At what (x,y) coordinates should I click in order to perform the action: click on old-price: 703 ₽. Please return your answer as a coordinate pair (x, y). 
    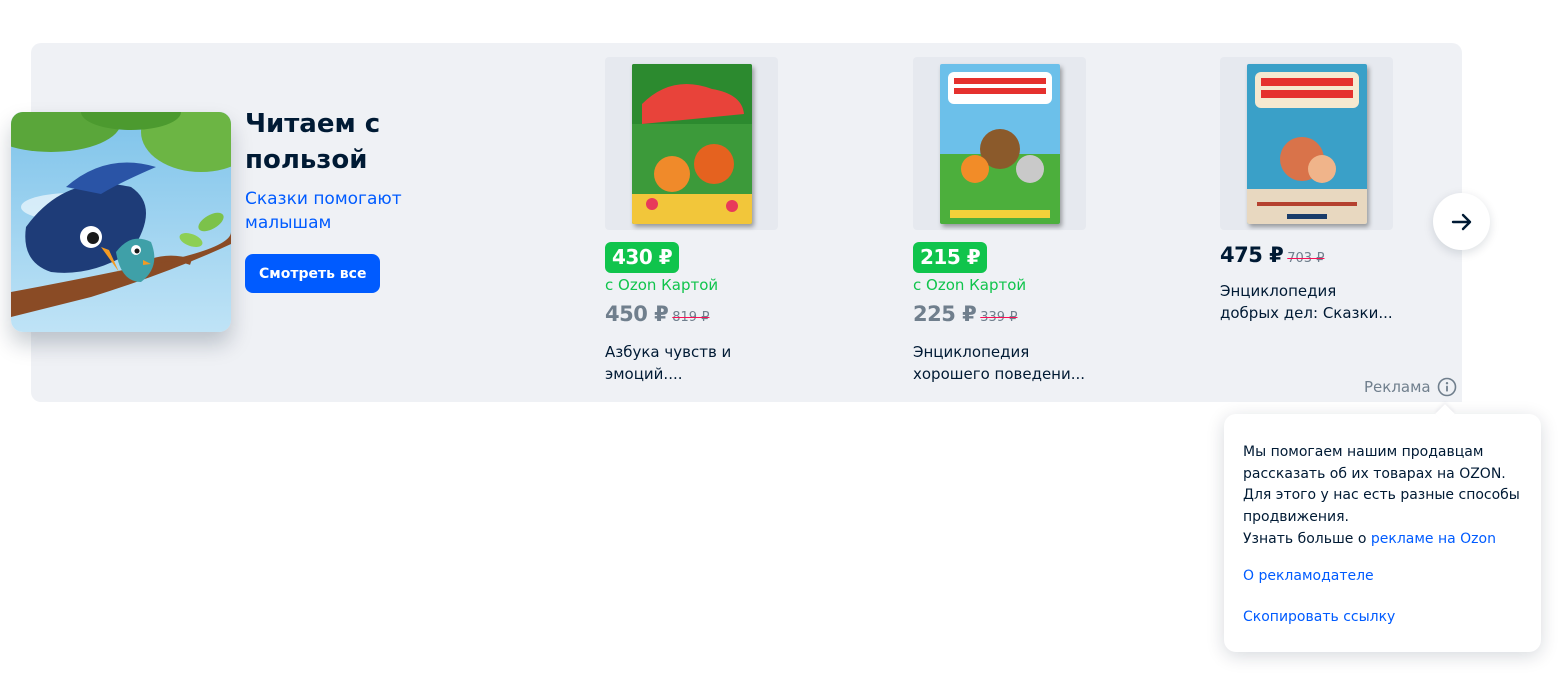
    Looking at the image, I should click on (1306, 258).